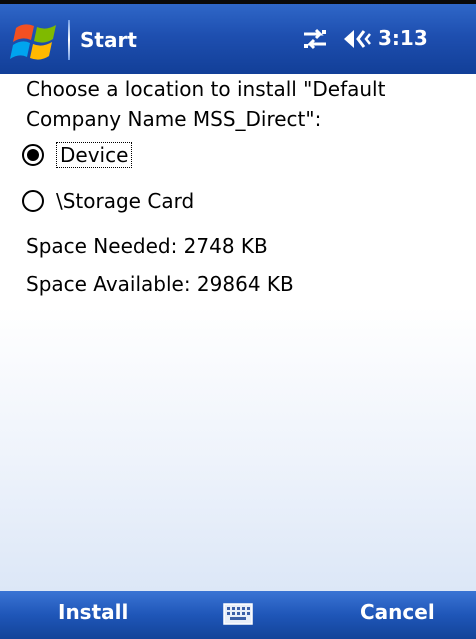 The height and width of the screenshot is (639, 476). I want to click on storage-card-label: \Storage Card, so click(125, 201).